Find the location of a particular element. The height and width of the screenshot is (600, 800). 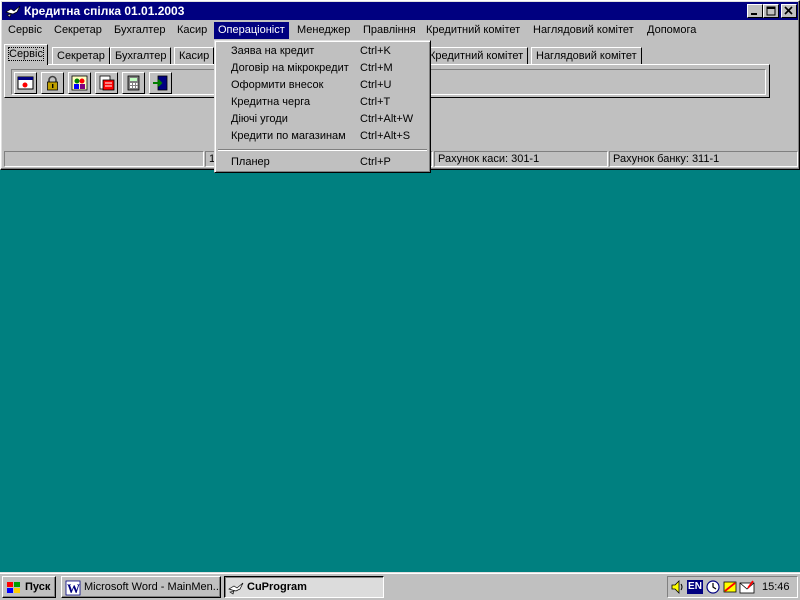

start-button: Пуск is located at coordinates (29, 587).